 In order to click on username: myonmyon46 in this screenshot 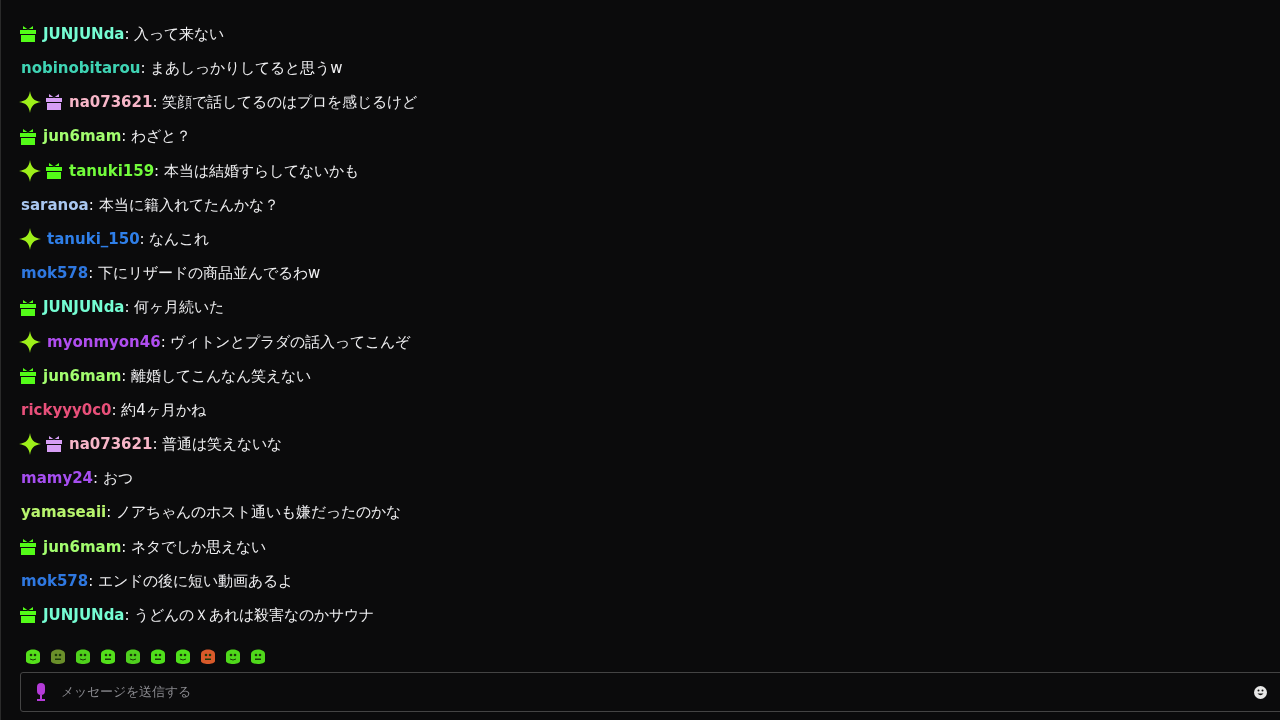, I will do `click(104, 342)`.